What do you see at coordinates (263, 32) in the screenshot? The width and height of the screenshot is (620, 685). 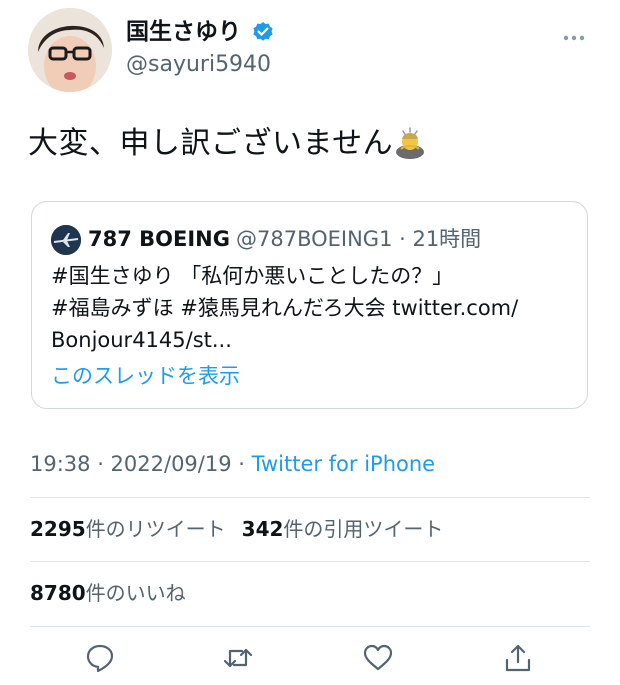 I see `verified-badge-icon` at bounding box center [263, 32].